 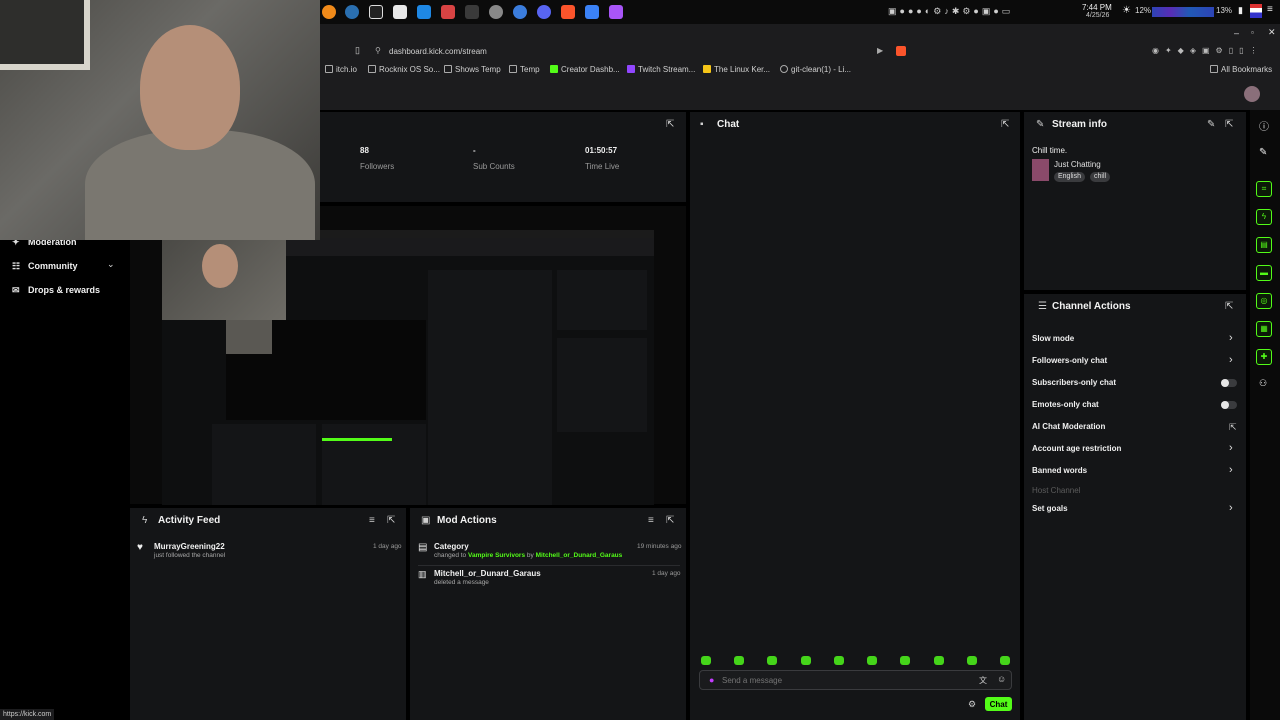 What do you see at coordinates (189, 546) in the screenshot?
I see `activity-user: MurrayGreening22` at bounding box center [189, 546].